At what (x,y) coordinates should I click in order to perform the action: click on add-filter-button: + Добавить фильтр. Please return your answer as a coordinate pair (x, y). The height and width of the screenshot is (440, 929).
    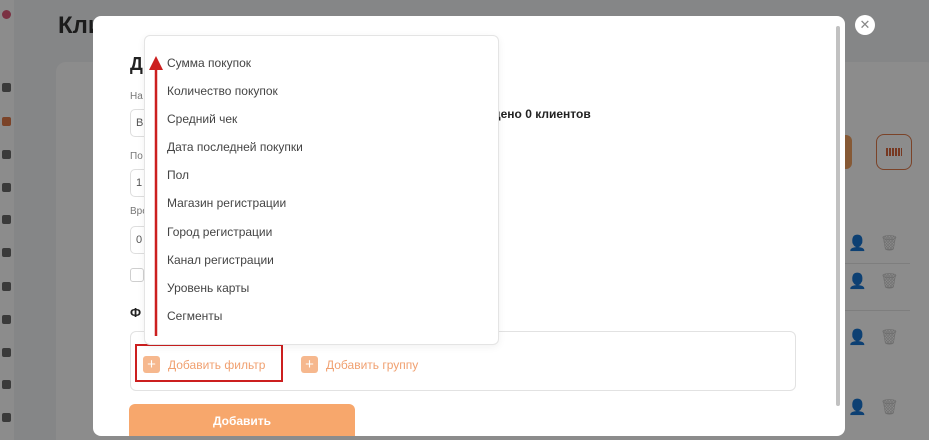
    Looking at the image, I should click on (204, 364).